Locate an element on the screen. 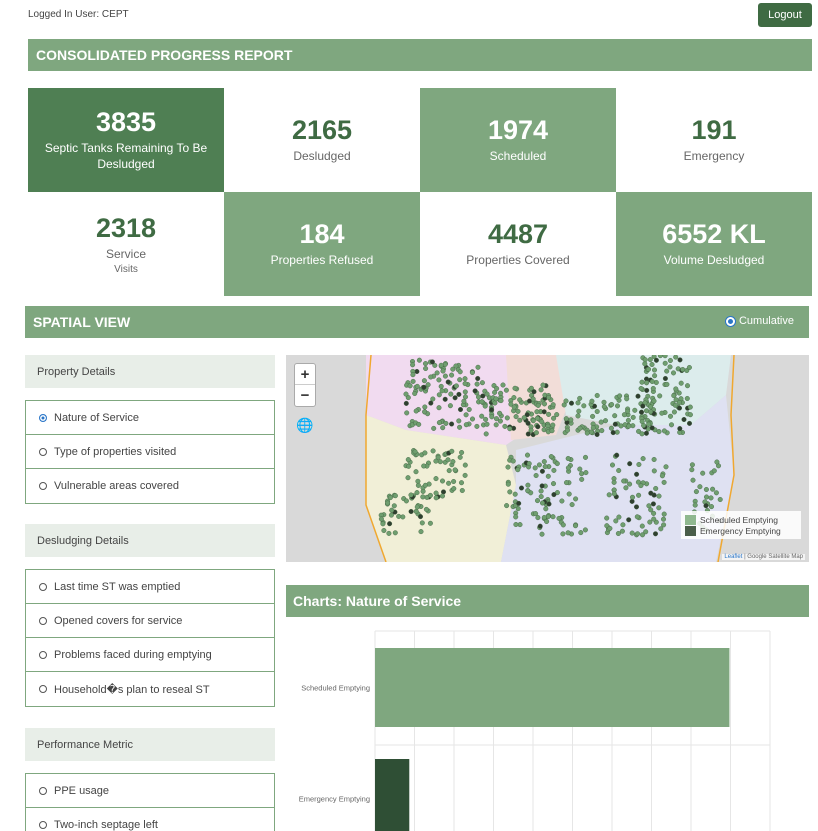  option-opened-covers: Opened covers for service is located at coordinates (150, 621).